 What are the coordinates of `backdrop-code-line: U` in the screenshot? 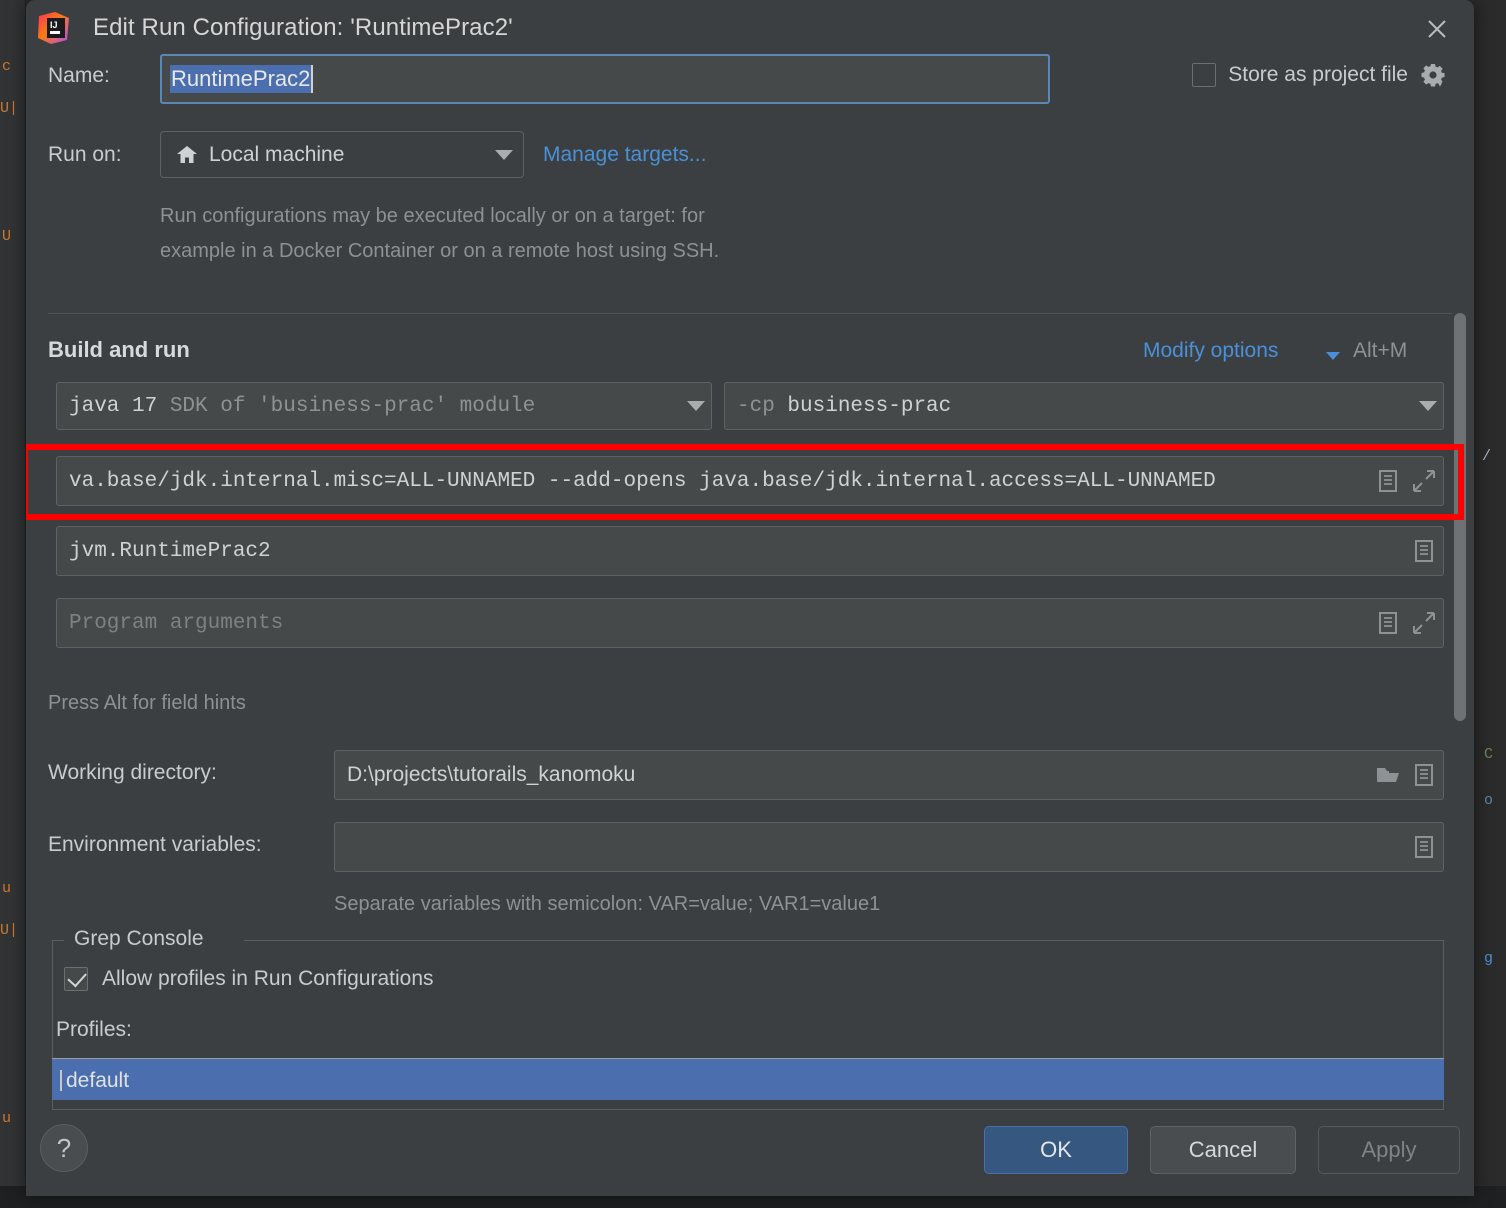 It's located at (7, 236).